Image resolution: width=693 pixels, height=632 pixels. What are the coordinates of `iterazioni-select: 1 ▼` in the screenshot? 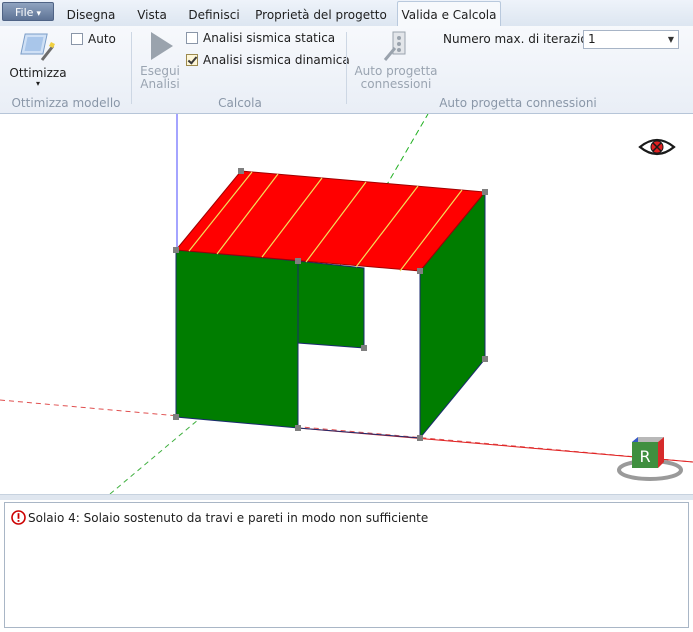 It's located at (631, 39).